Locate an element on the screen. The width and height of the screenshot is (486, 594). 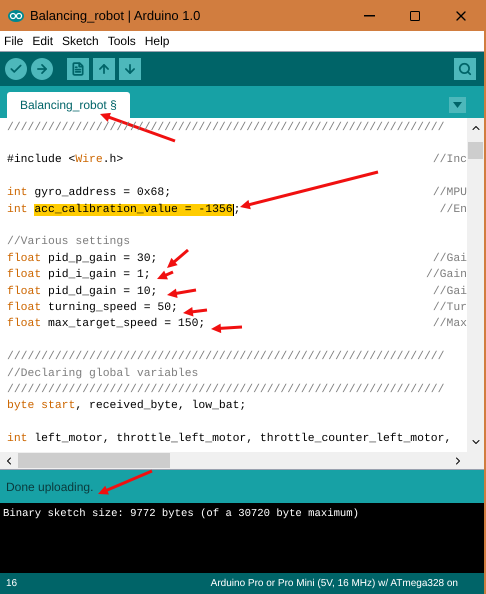
board-info: Arduino Pro or Pro Mini (5V, 16 MHz) w/ ATmega328 on is located at coordinates (334, 584).